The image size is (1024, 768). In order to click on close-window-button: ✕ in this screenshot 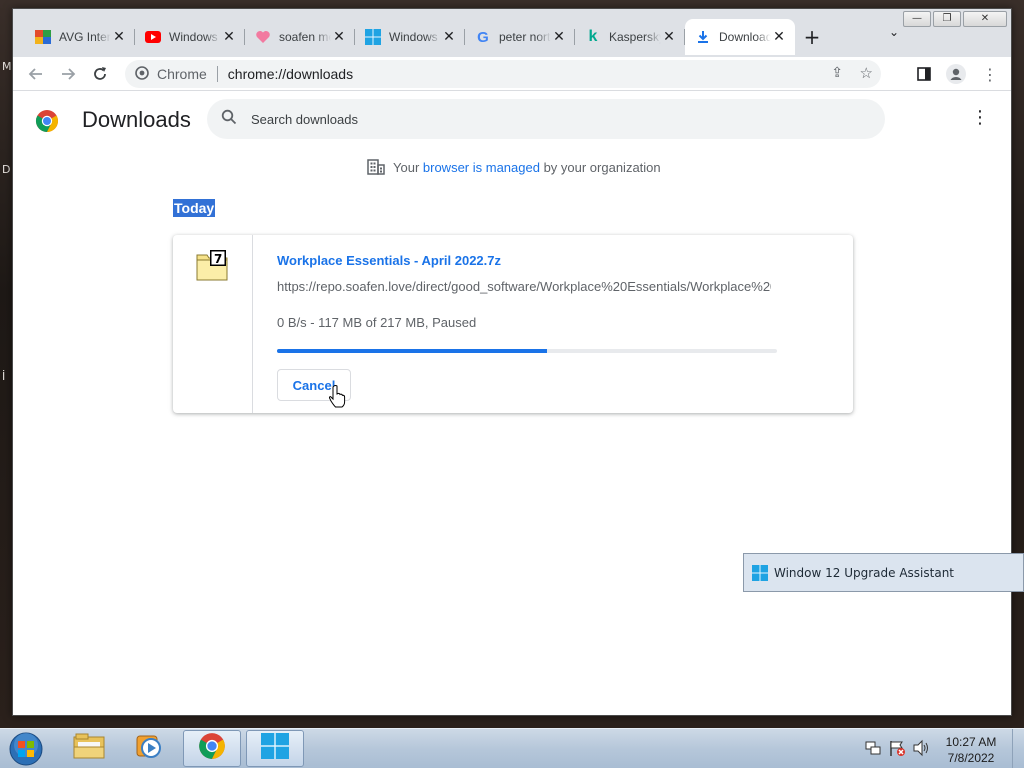, I will do `click(985, 19)`.